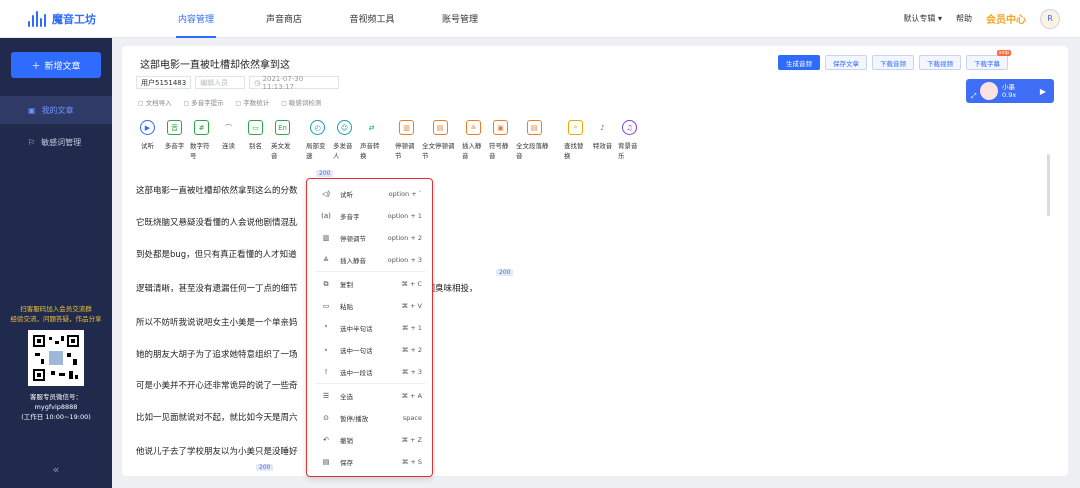 Image resolution: width=1080 pixels, height=488 pixels. What do you see at coordinates (438, 151) in the screenshot?
I see `tool-label: 全文停顿调节` at bounding box center [438, 151].